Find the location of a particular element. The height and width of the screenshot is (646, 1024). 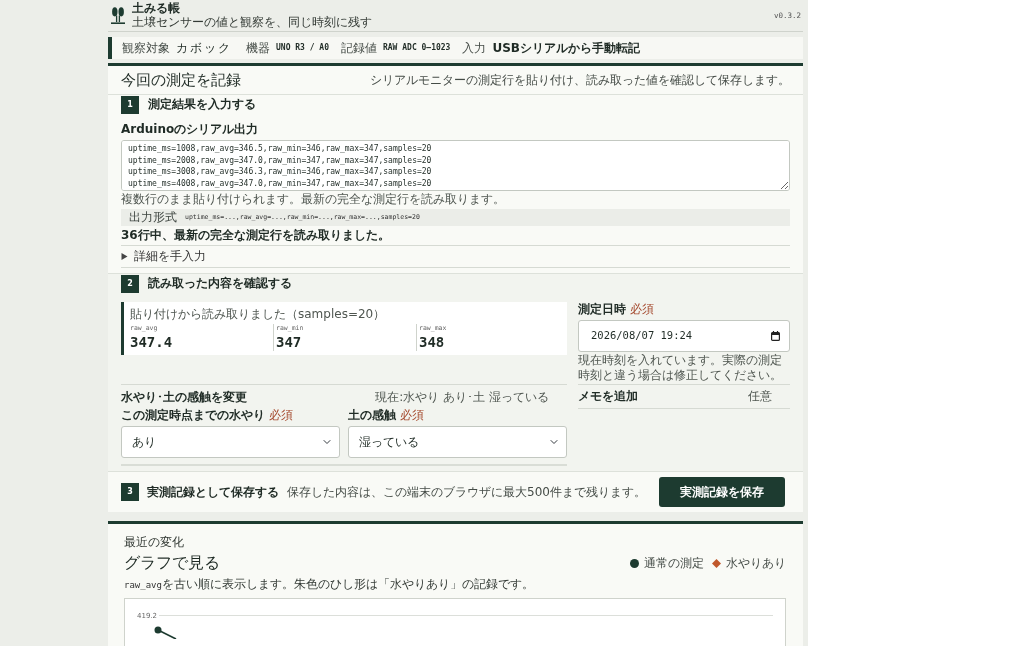

step-title: 読み取った内容を確認する is located at coordinates (220, 283).